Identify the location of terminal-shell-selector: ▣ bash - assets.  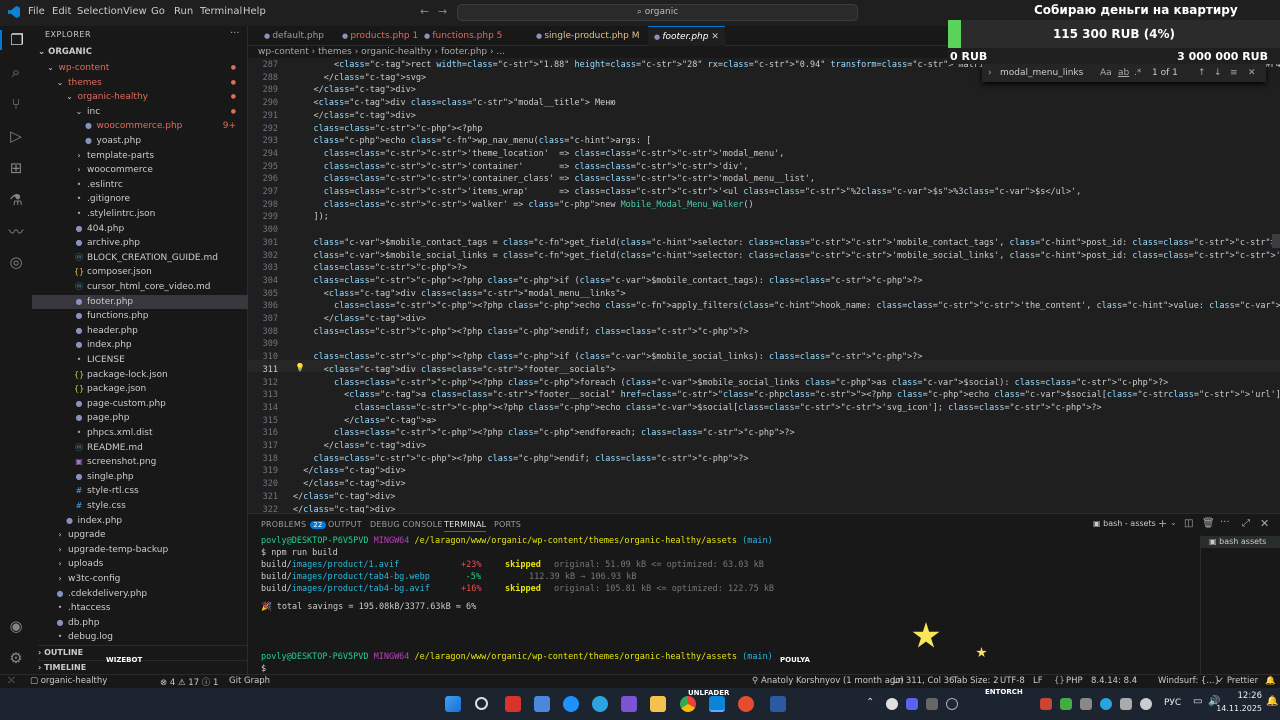
(1124, 523).